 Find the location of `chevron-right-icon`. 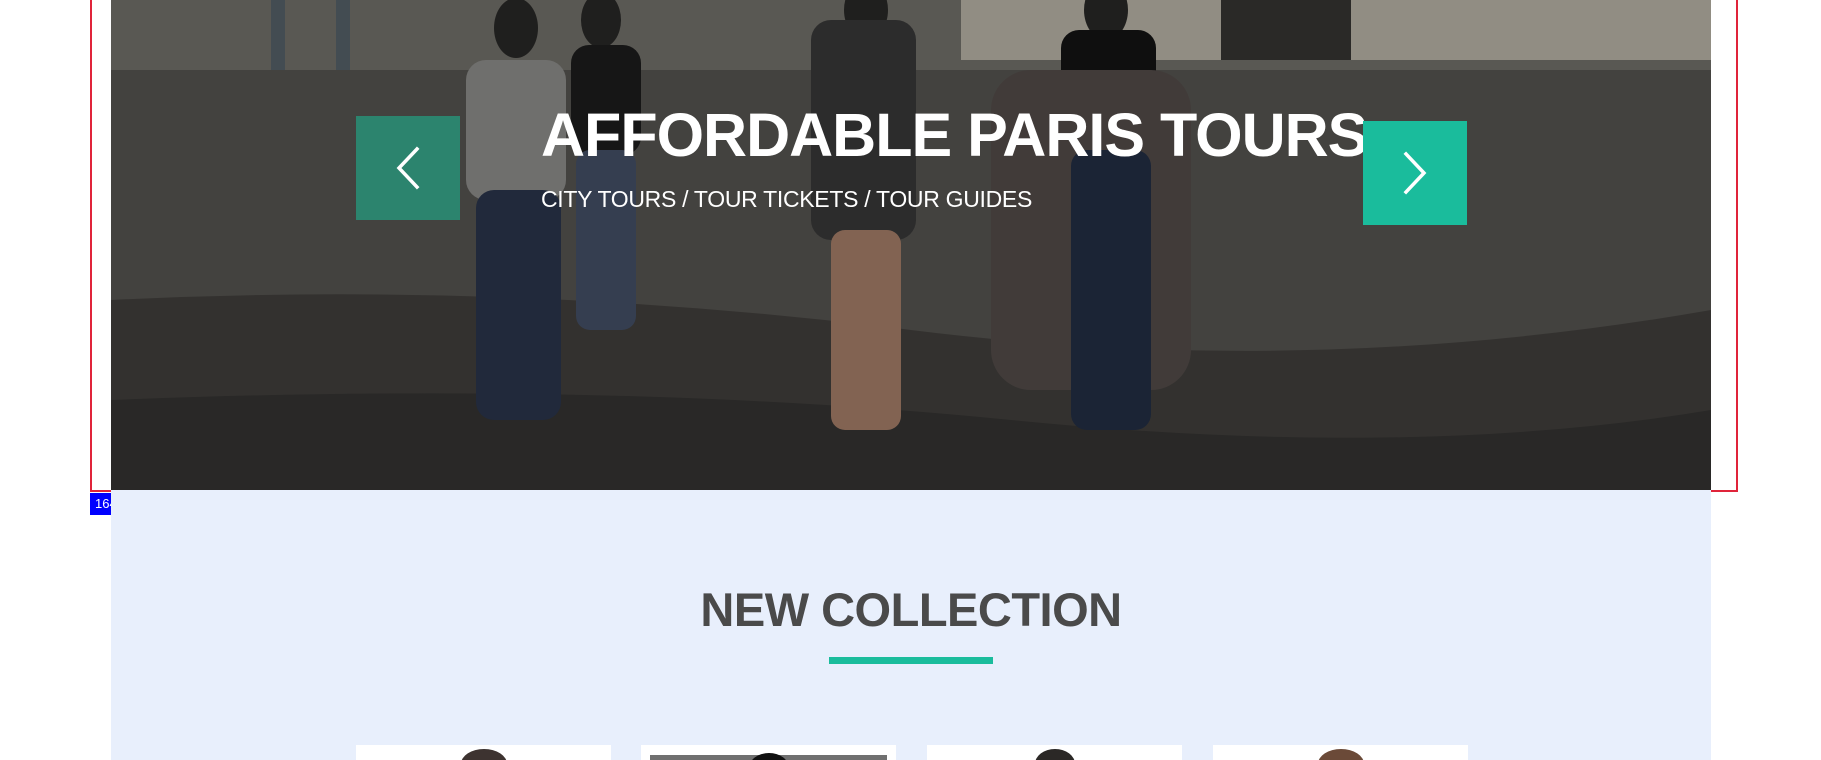

chevron-right-icon is located at coordinates (1415, 173).